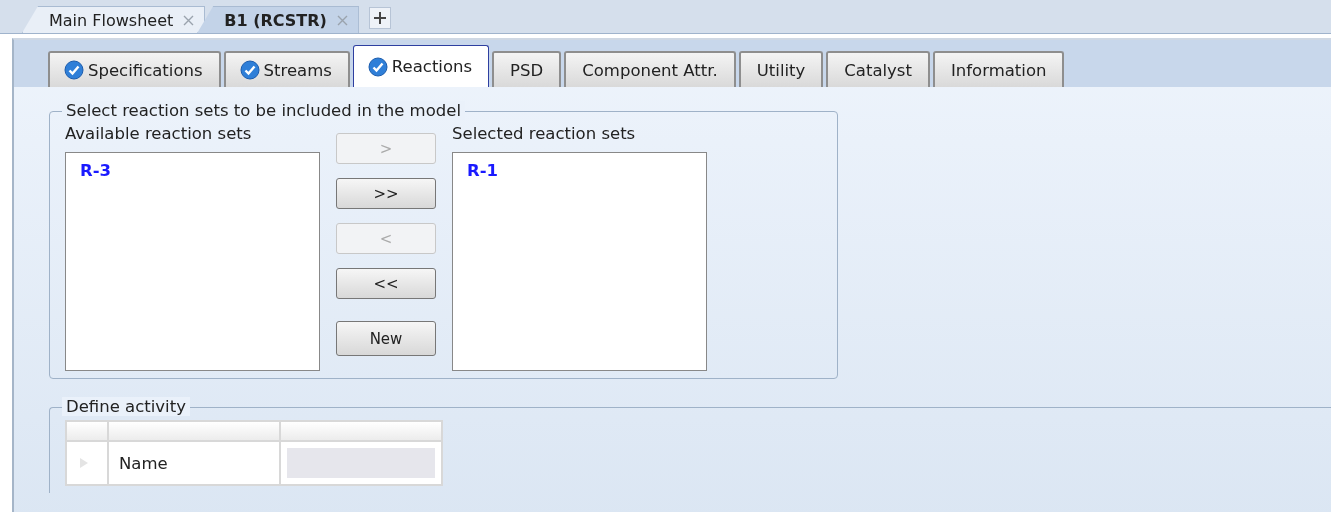 This screenshot has height=512, width=1331. What do you see at coordinates (159, 134) in the screenshot?
I see `list-label: Available reaction sets` at bounding box center [159, 134].